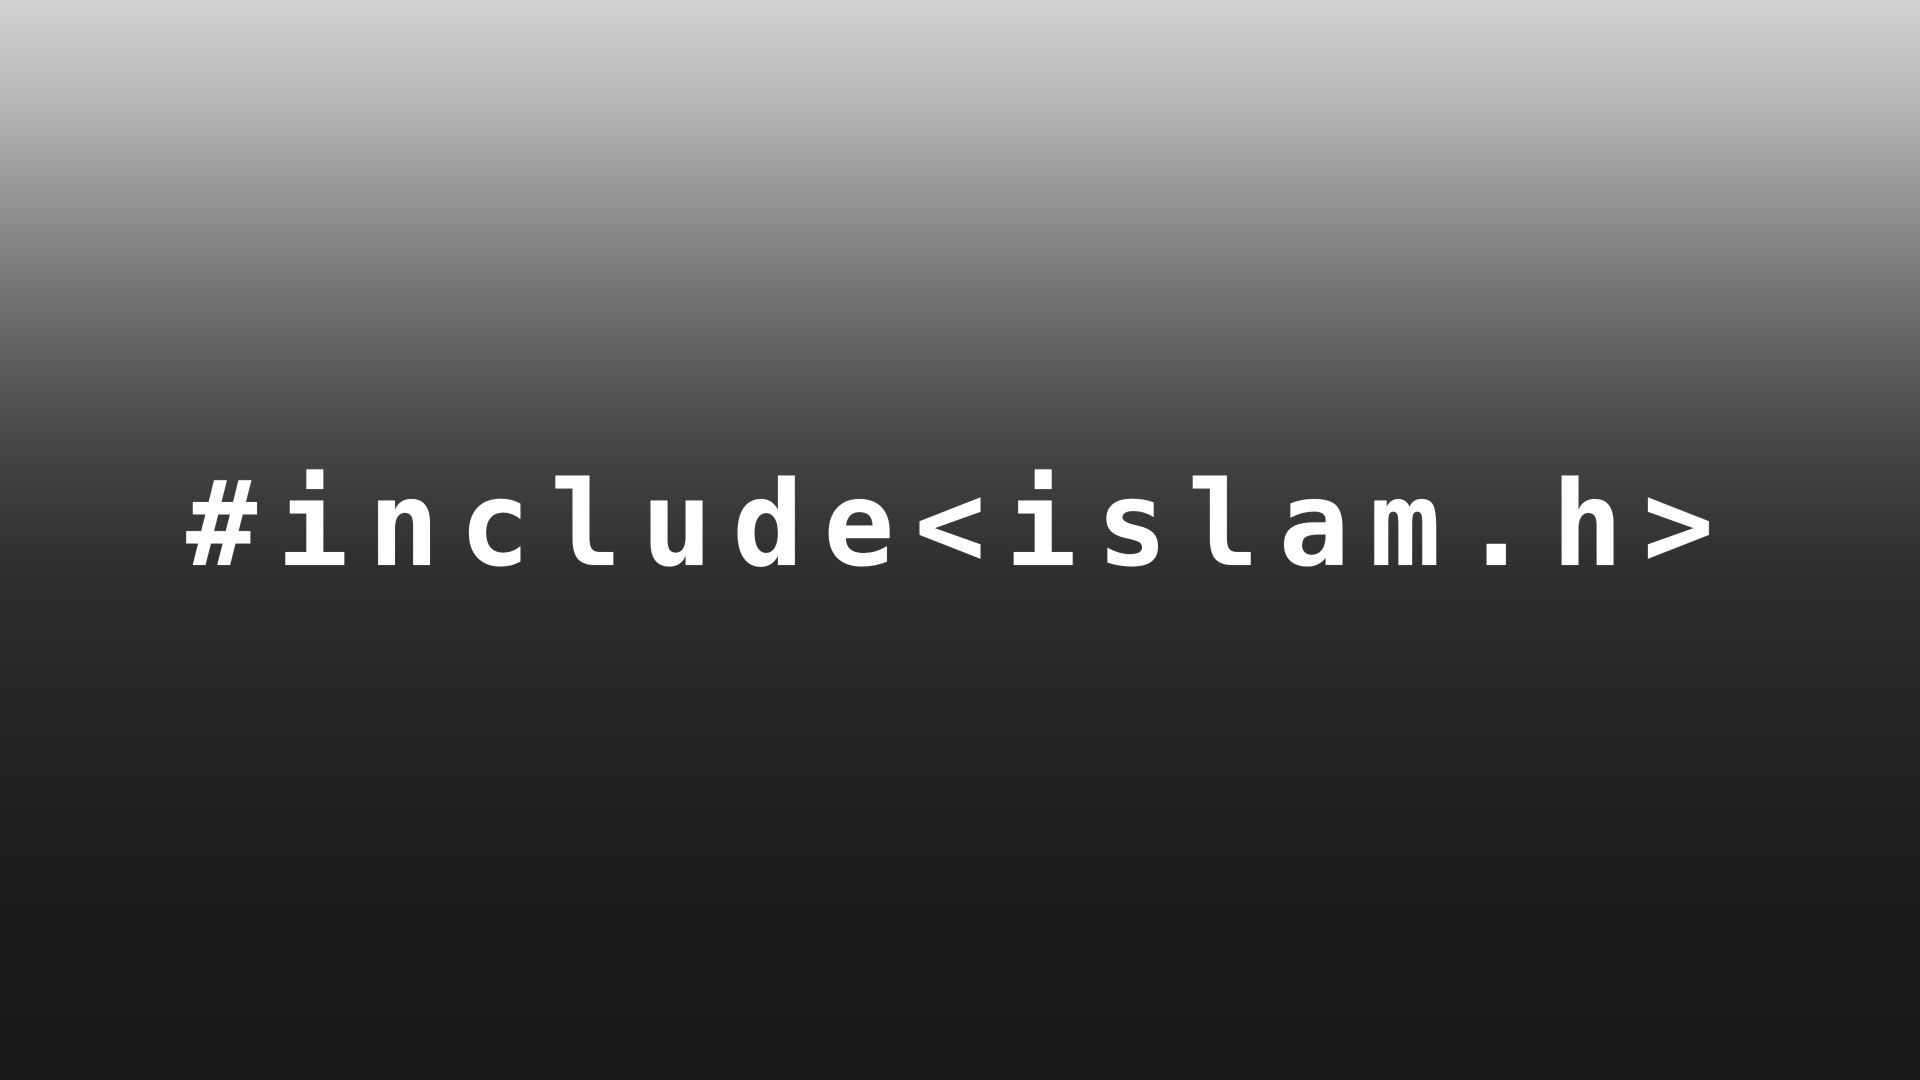 Image resolution: width=1920 pixels, height=1080 pixels. Describe the element at coordinates (960, 524) in the screenshot. I see `include-directive-text: #include<islam.h>` at that location.